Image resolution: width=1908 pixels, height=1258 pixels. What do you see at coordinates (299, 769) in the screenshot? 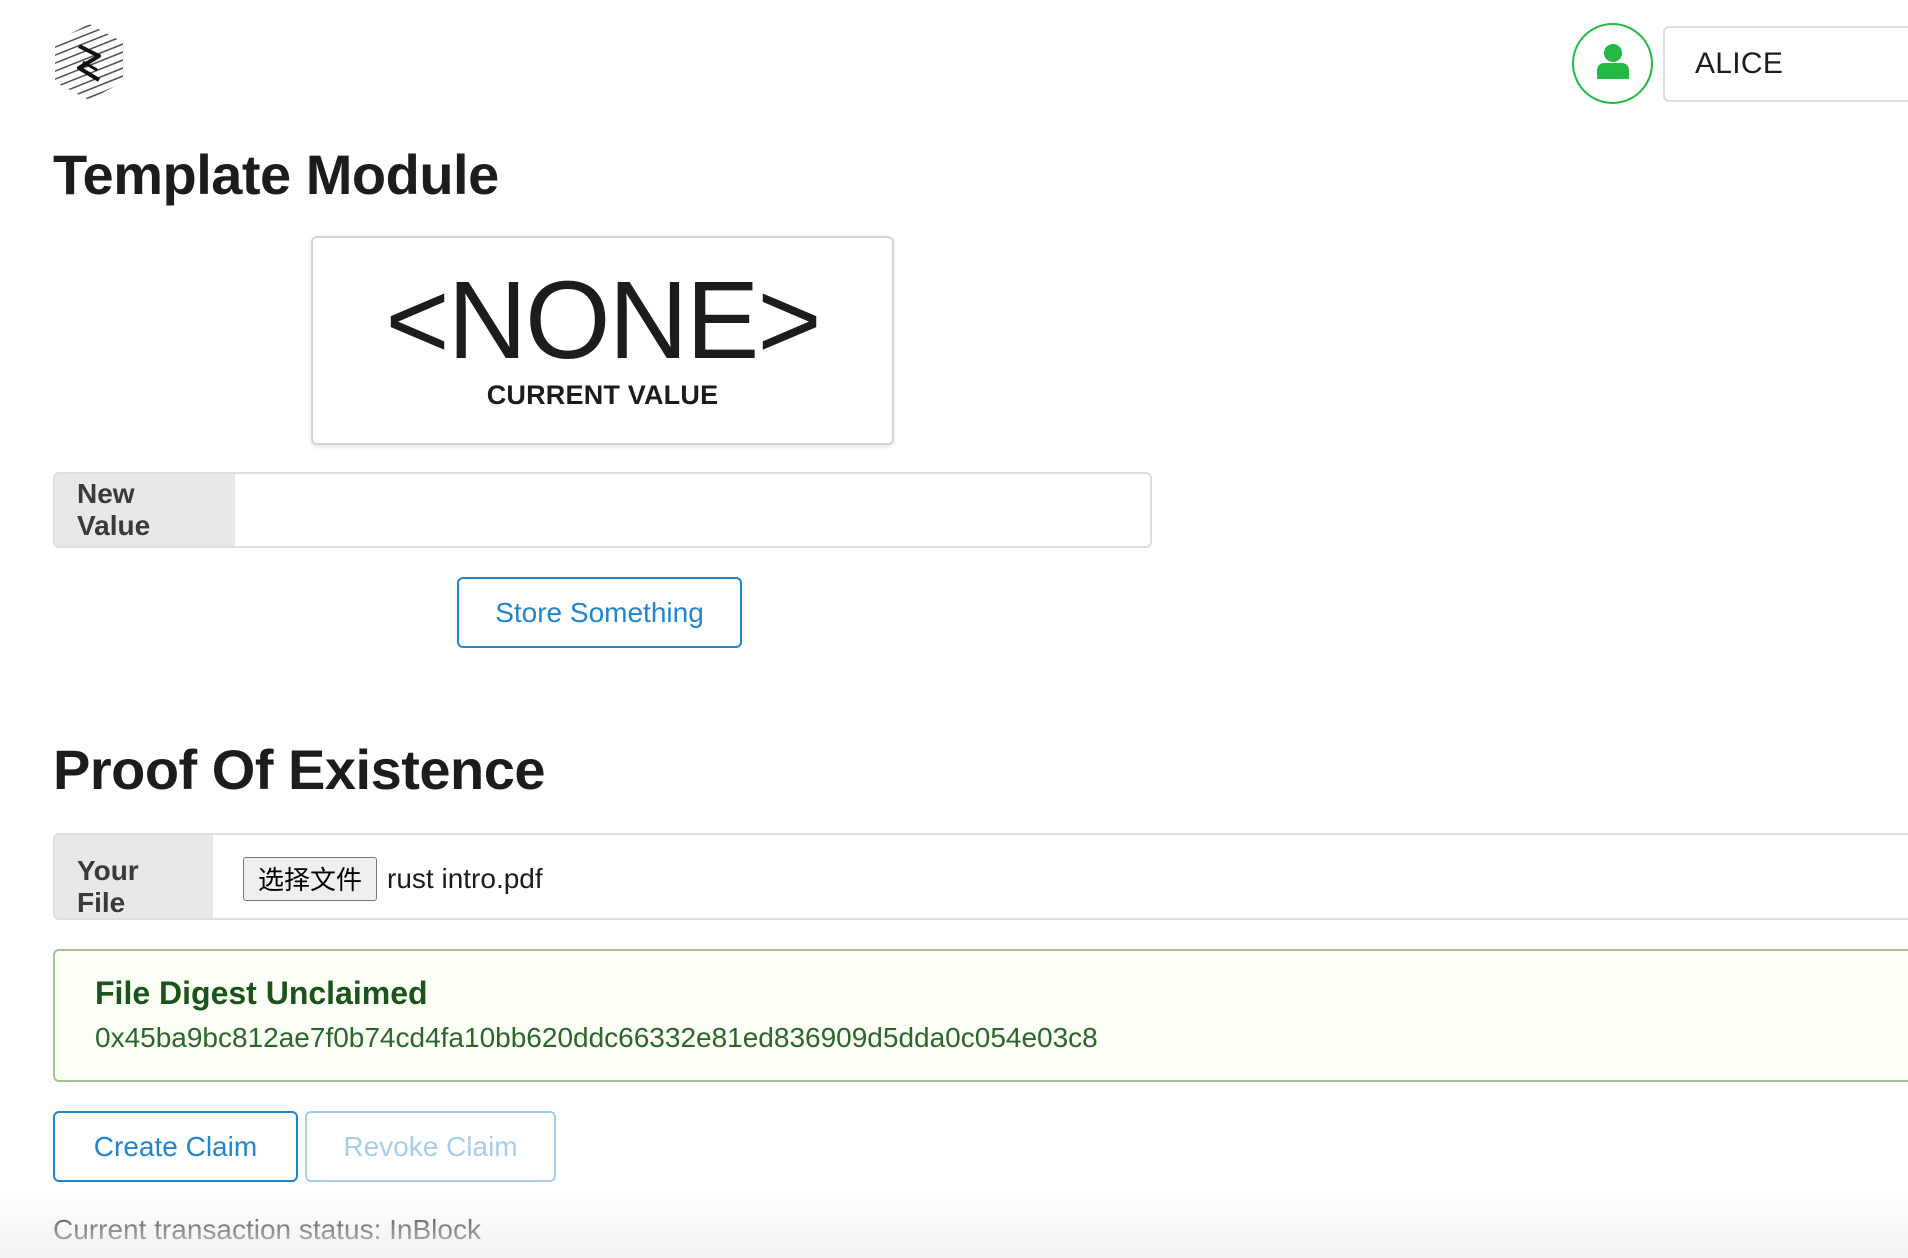
I see `proof-of-existence-title: Proof Of Existence` at bounding box center [299, 769].